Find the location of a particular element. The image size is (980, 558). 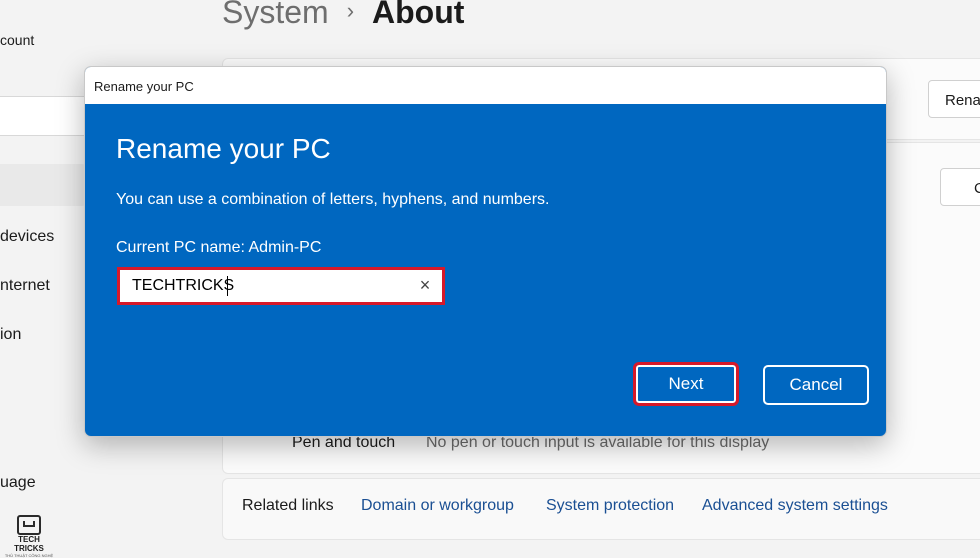

related-links-label: Related links is located at coordinates (288, 505).